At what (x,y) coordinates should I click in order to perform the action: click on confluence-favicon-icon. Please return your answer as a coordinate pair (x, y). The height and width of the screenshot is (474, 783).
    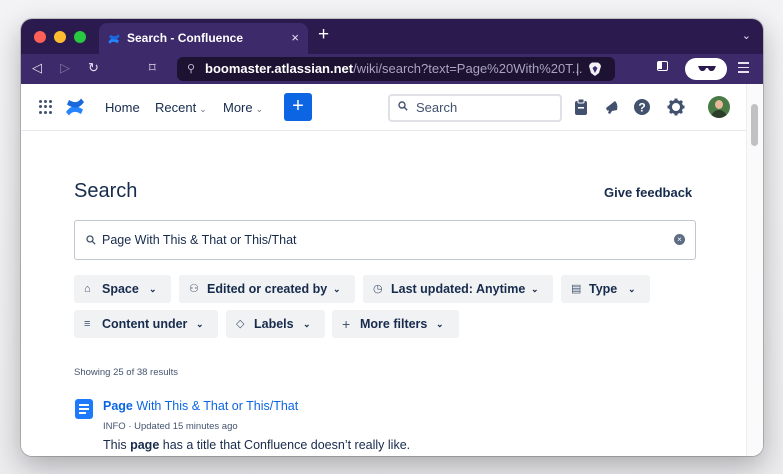
    Looking at the image, I should click on (114, 39).